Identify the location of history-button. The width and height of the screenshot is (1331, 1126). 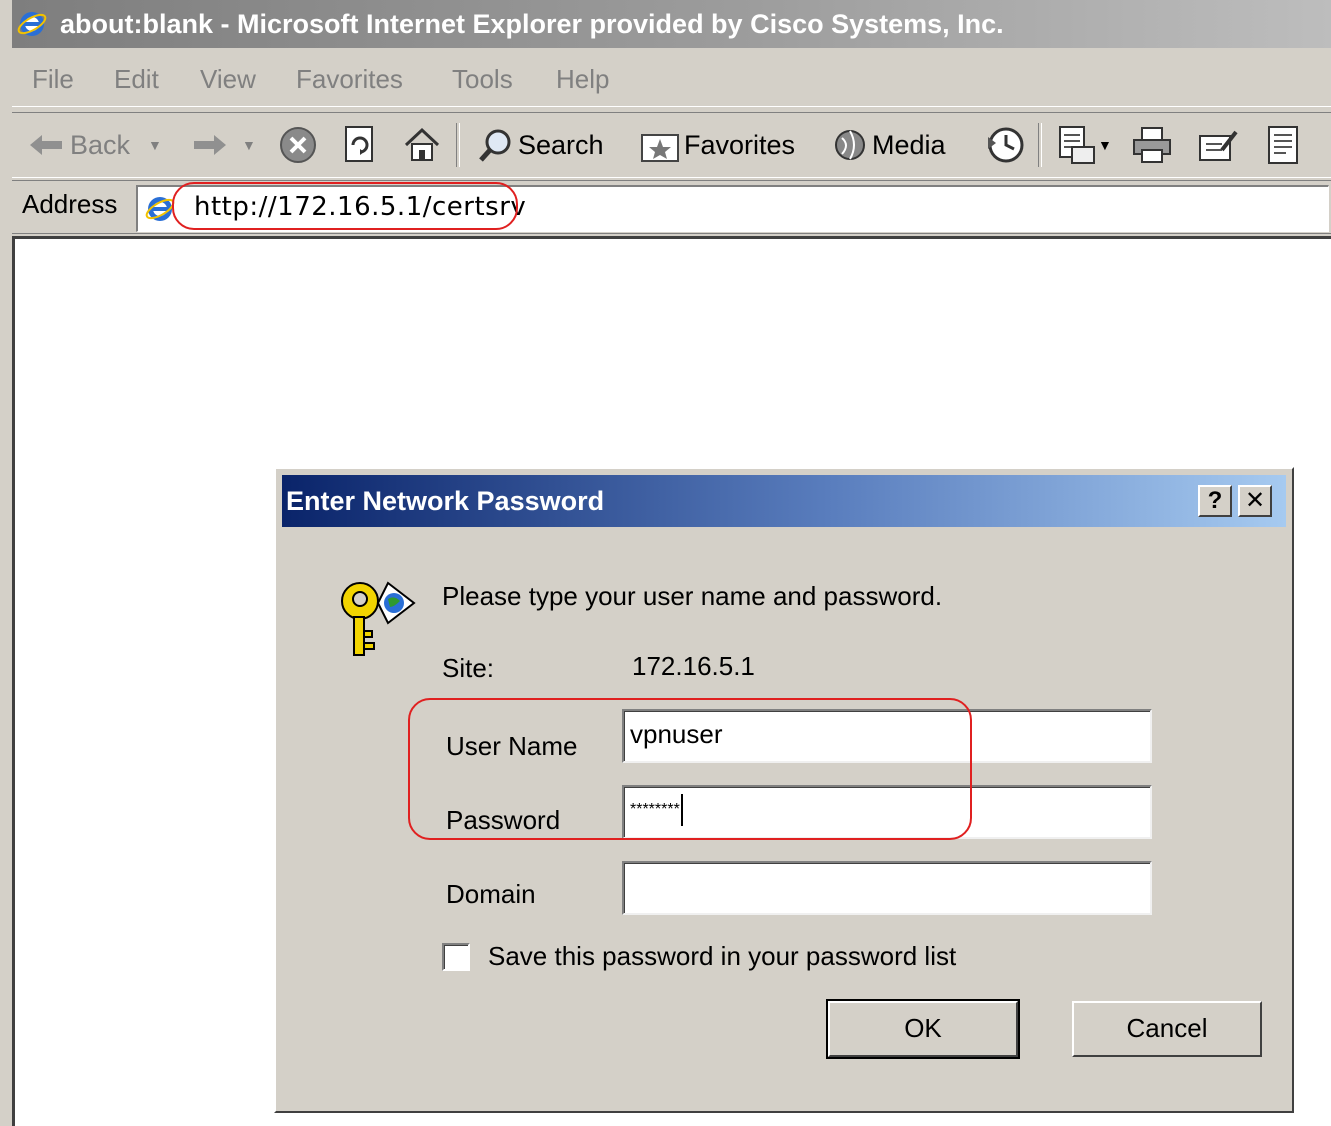
(1005, 145).